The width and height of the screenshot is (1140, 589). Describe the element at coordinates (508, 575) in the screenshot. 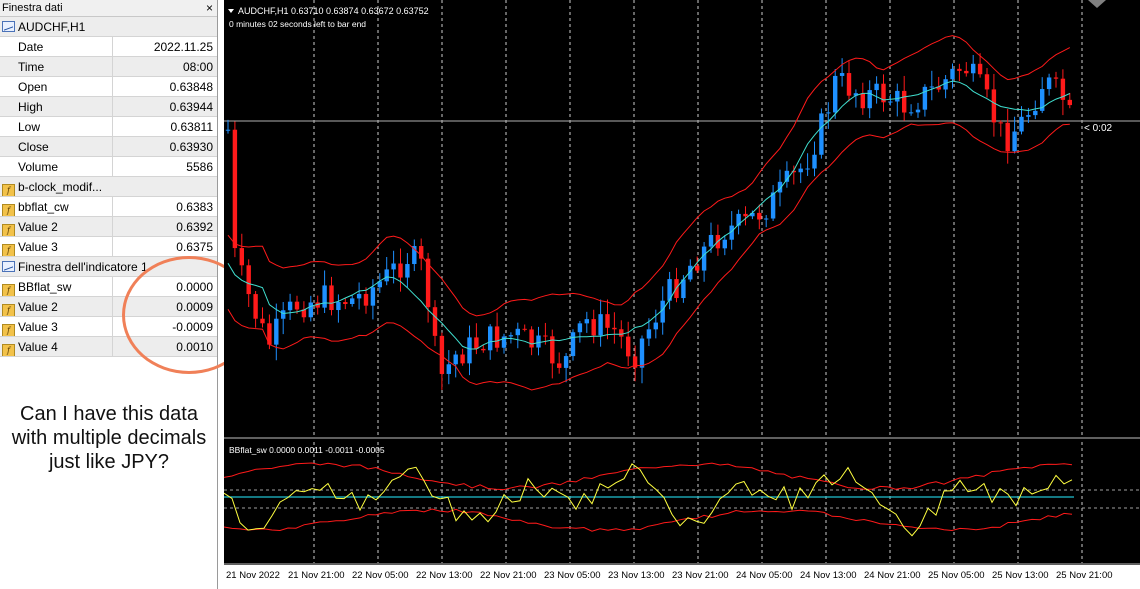

I see `time-axis-label: 22 Nov 21:00` at that location.